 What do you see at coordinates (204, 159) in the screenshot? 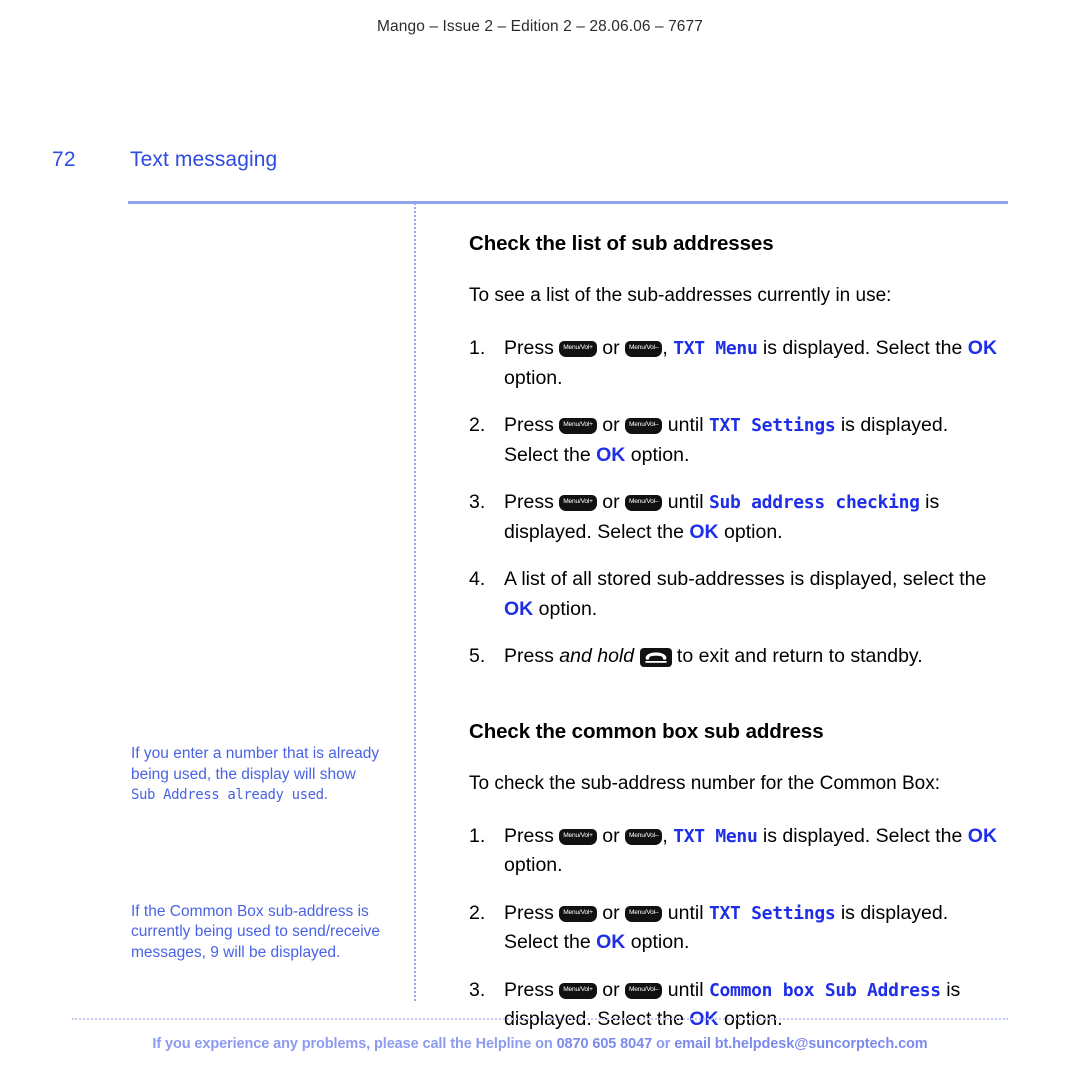
I see `page-title: Text messaging` at bounding box center [204, 159].